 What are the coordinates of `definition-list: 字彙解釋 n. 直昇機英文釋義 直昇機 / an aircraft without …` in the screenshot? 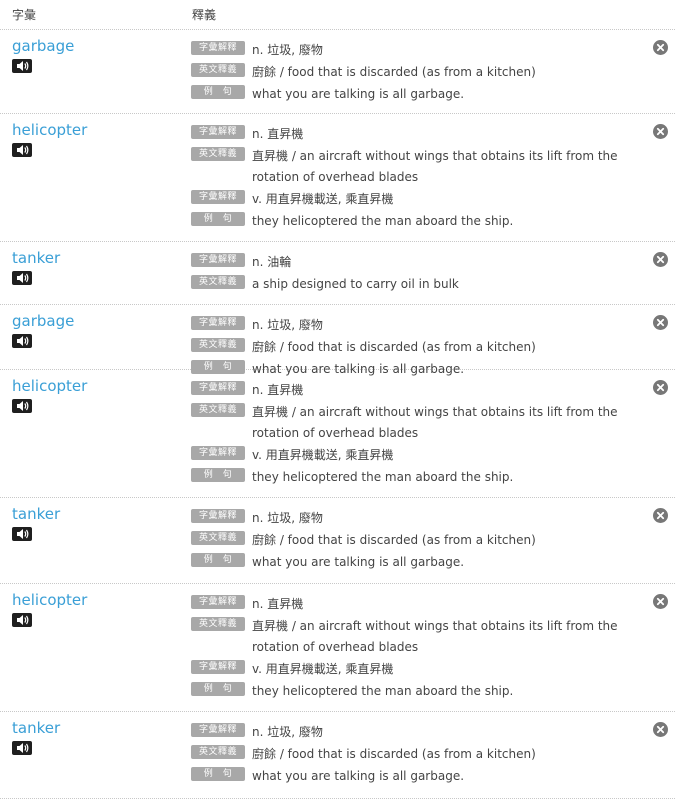 It's located at (416, 434).